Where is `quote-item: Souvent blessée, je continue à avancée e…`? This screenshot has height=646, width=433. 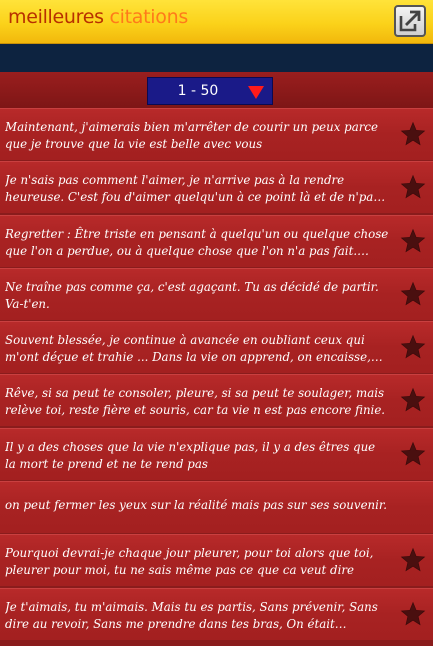 quote-item: Souvent blessée, je continue à avancée e… is located at coordinates (216, 347).